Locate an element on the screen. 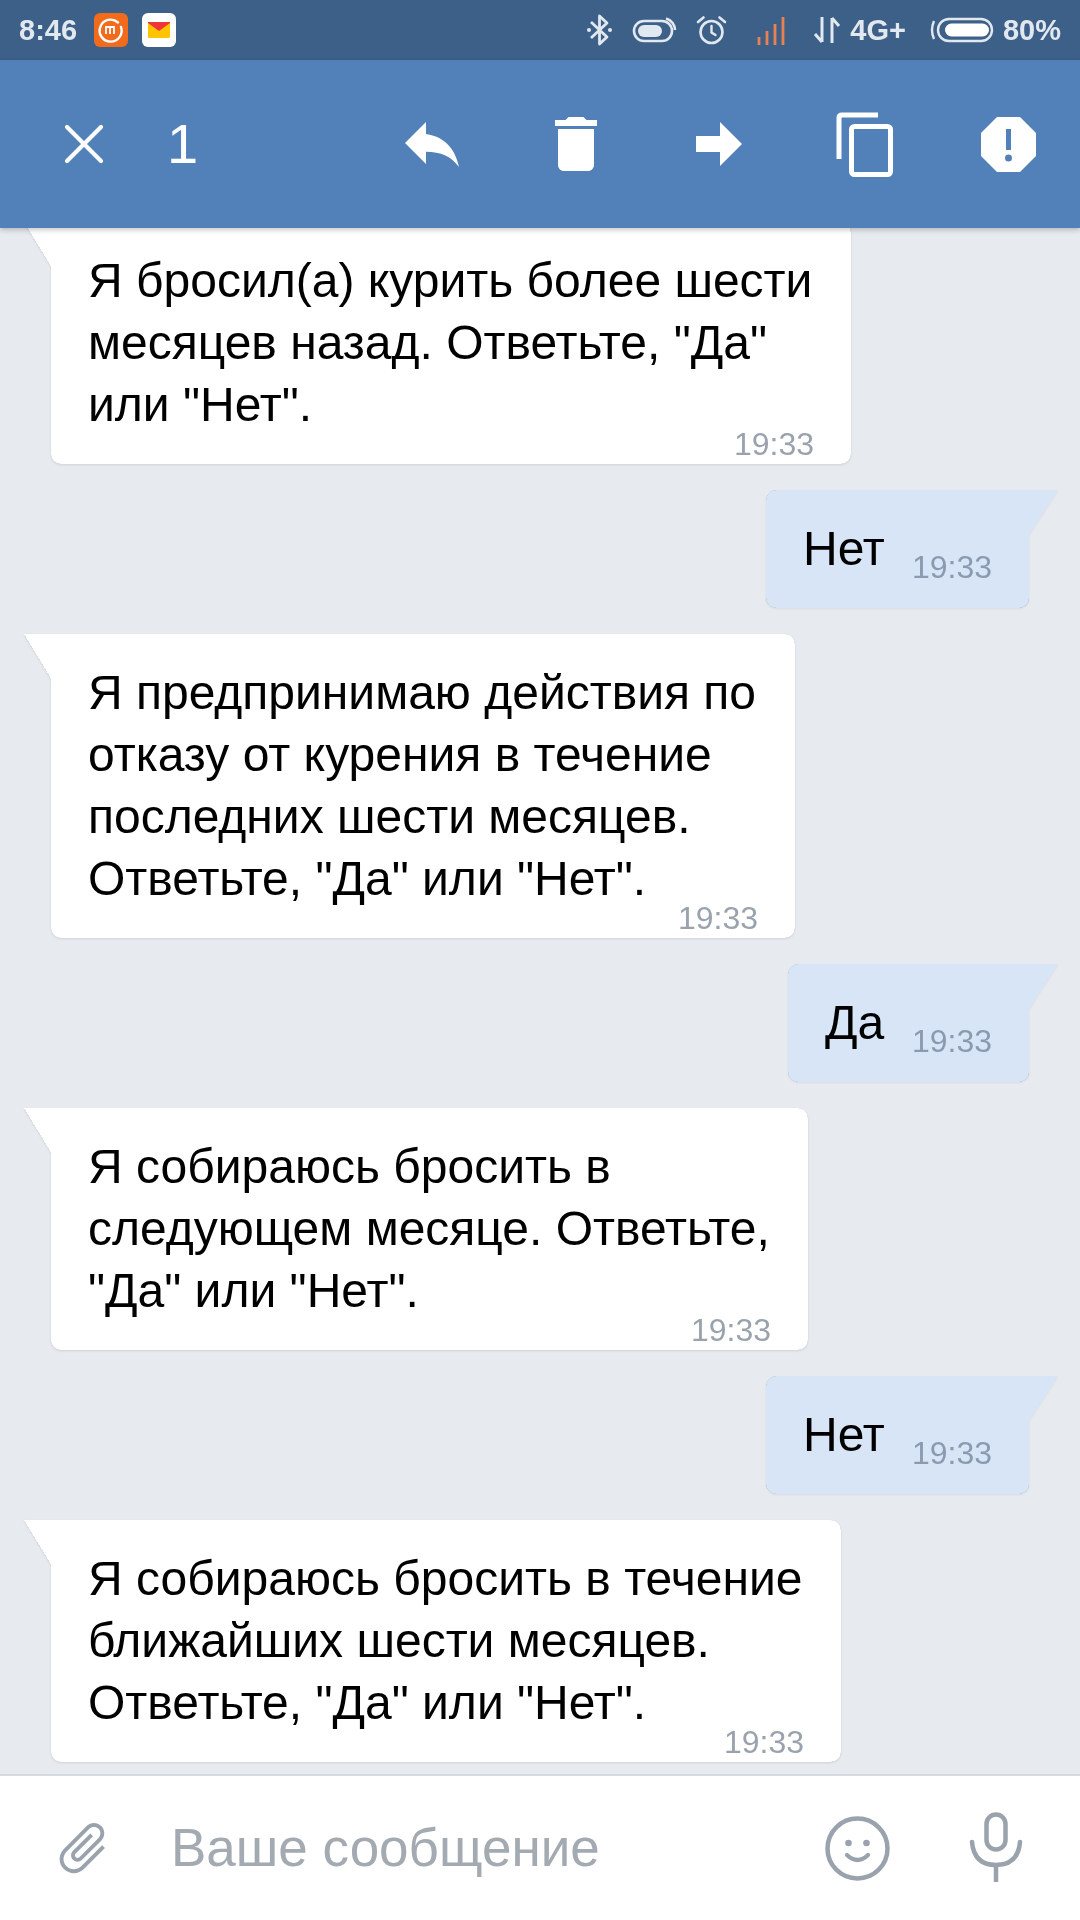 This screenshot has height=1920, width=1080. alert-octagon-icon is located at coordinates (1008, 144).